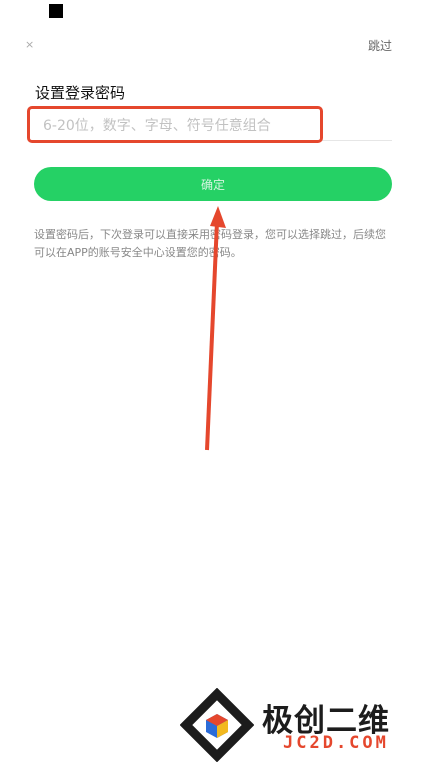 This screenshot has height=762, width=426. What do you see at coordinates (213, 126) in the screenshot?
I see `password-input` at bounding box center [213, 126].